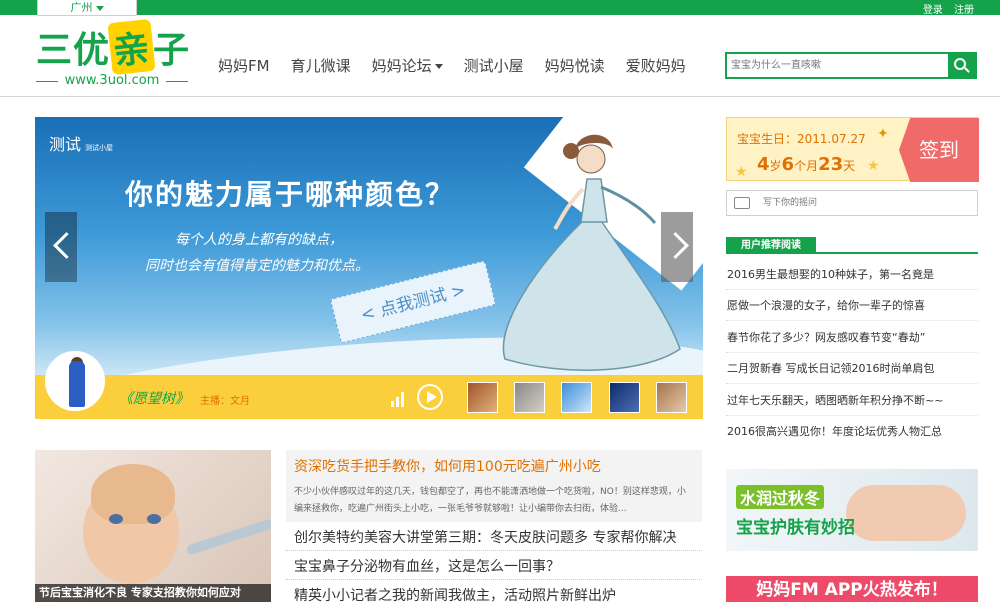 The image size is (1000, 602). What do you see at coordinates (795, 528) in the screenshot?
I see `ad-line-2: 宝宝护肤有妙招` at bounding box center [795, 528].